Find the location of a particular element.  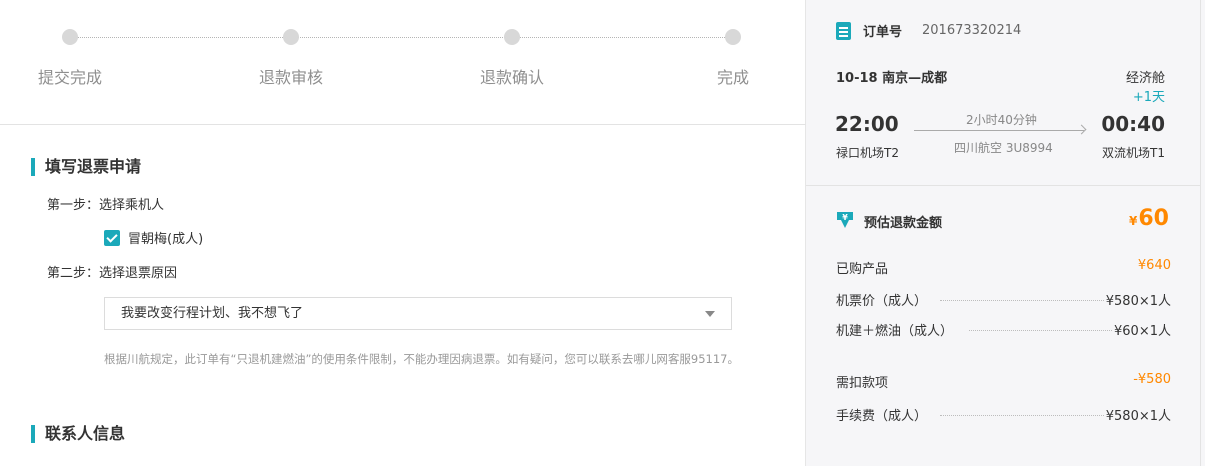

cabin-class: 经济舱 is located at coordinates (1145, 78).